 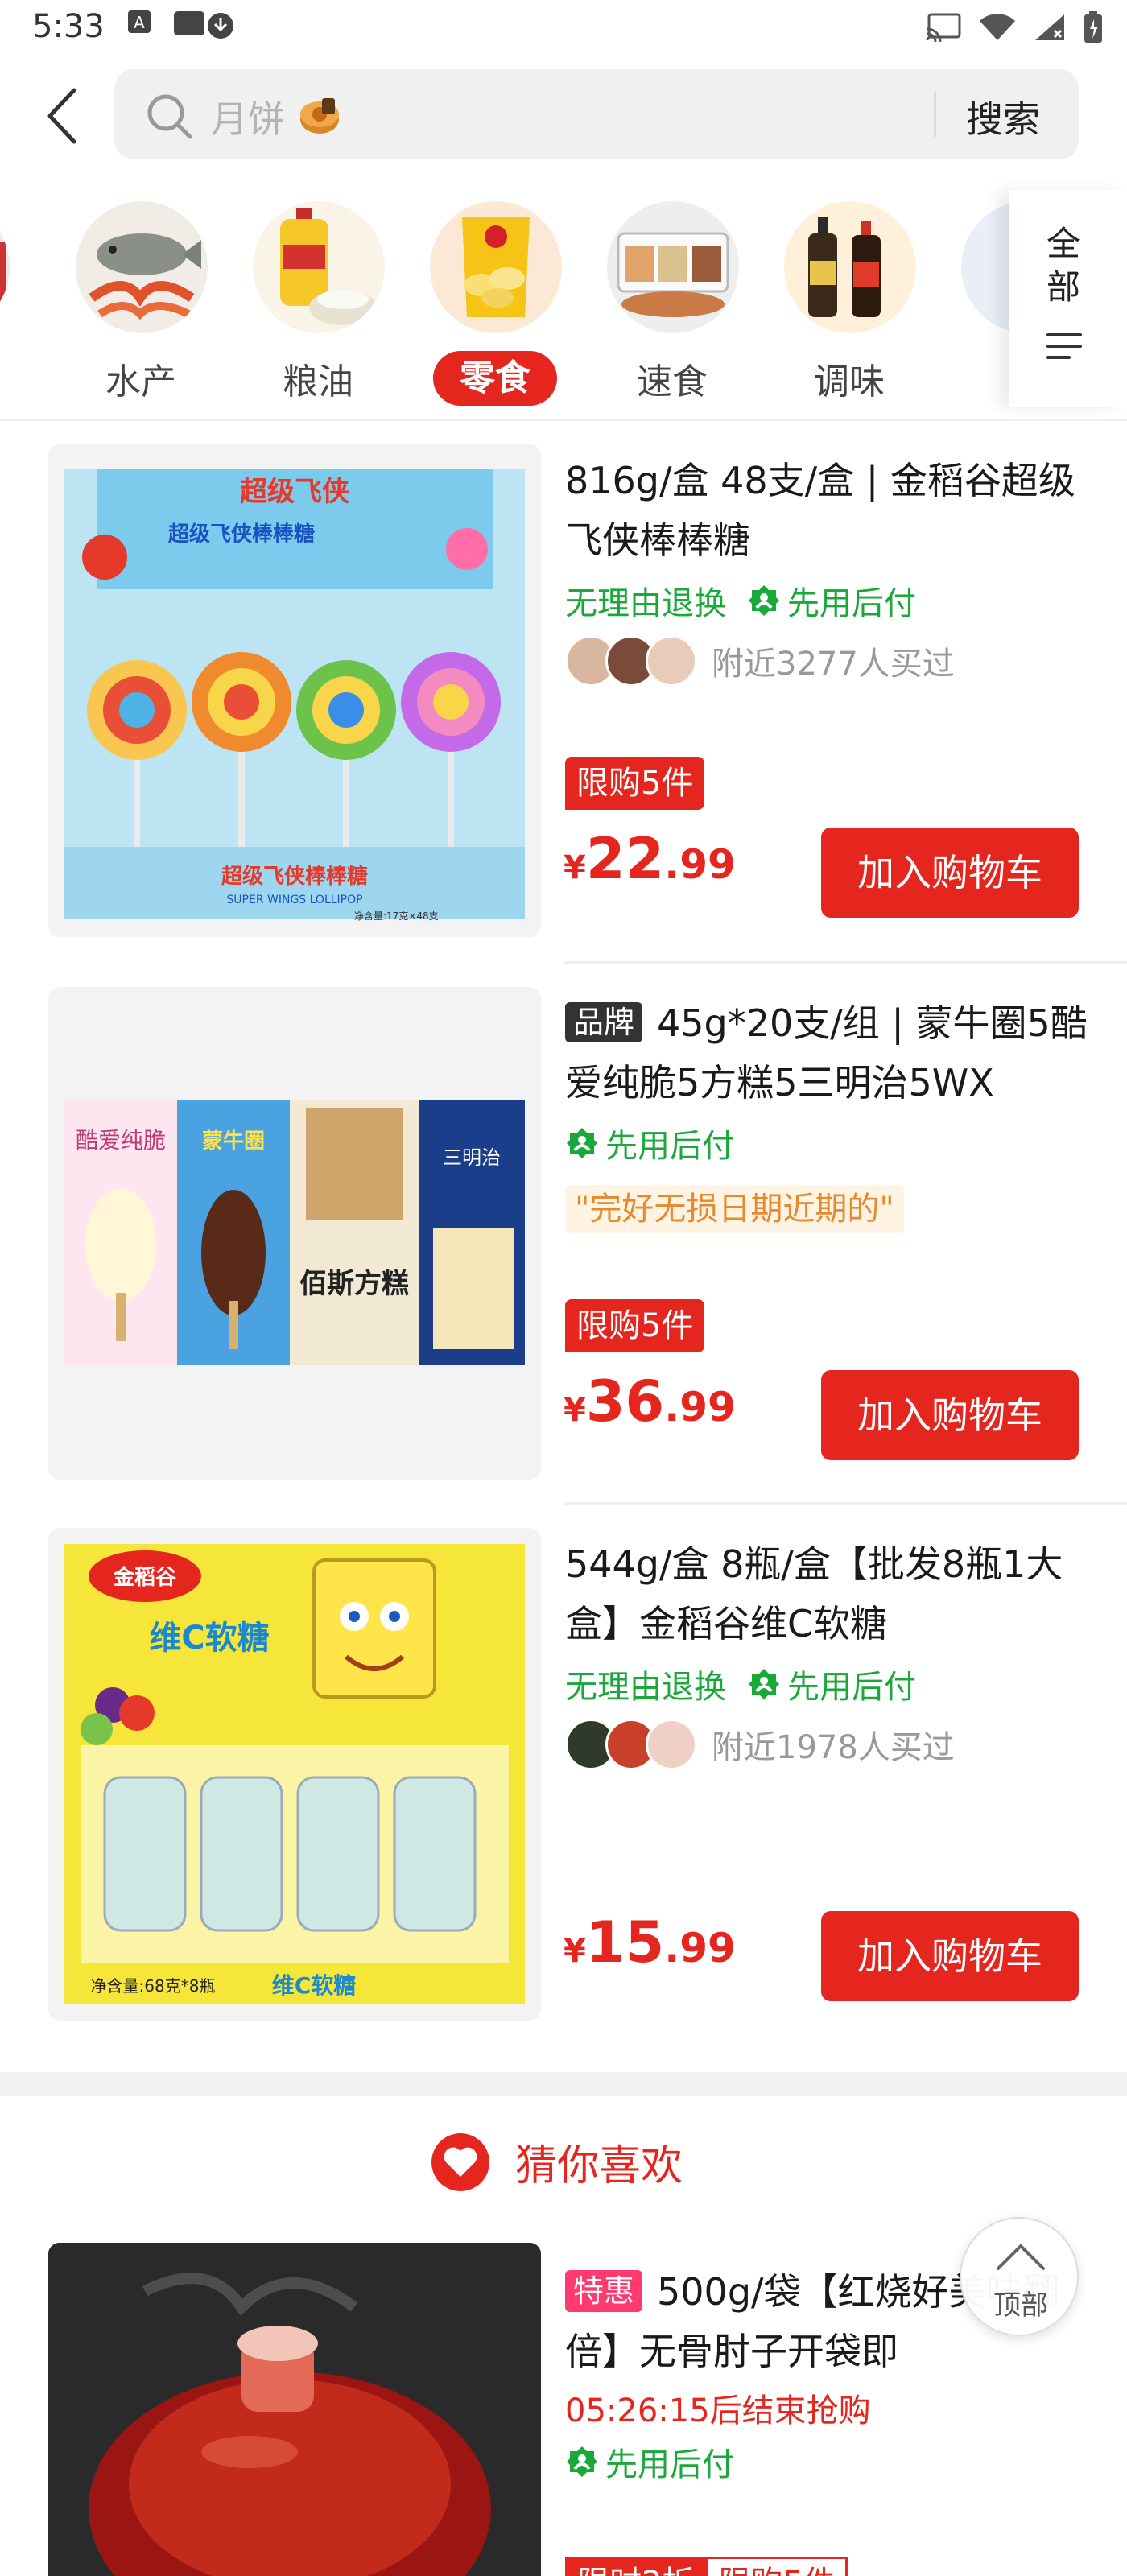 What do you see at coordinates (718, 2410) in the screenshot?
I see `flash-sale-countdown: 05:26:15后结束抢购` at bounding box center [718, 2410].